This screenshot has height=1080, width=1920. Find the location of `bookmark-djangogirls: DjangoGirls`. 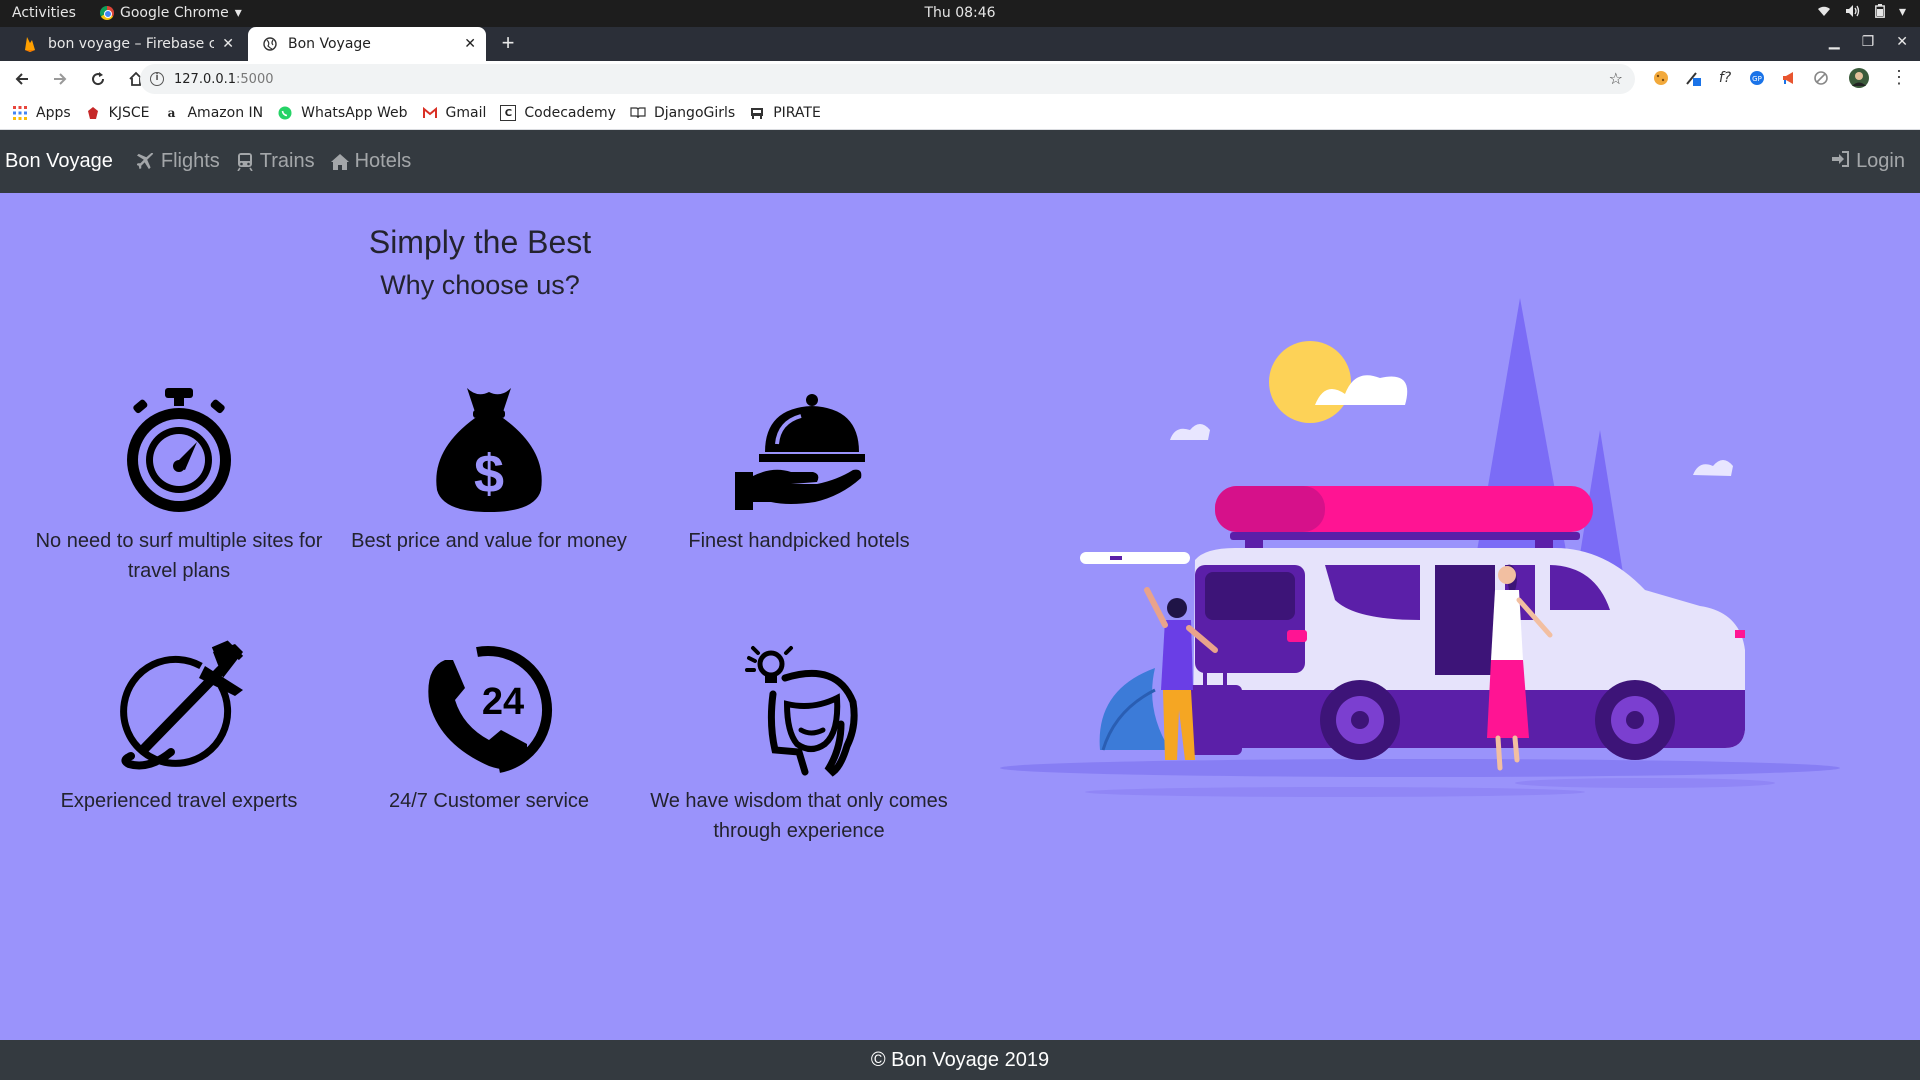

bookmark-djangogirls: DjangoGirls is located at coordinates (682, 113).